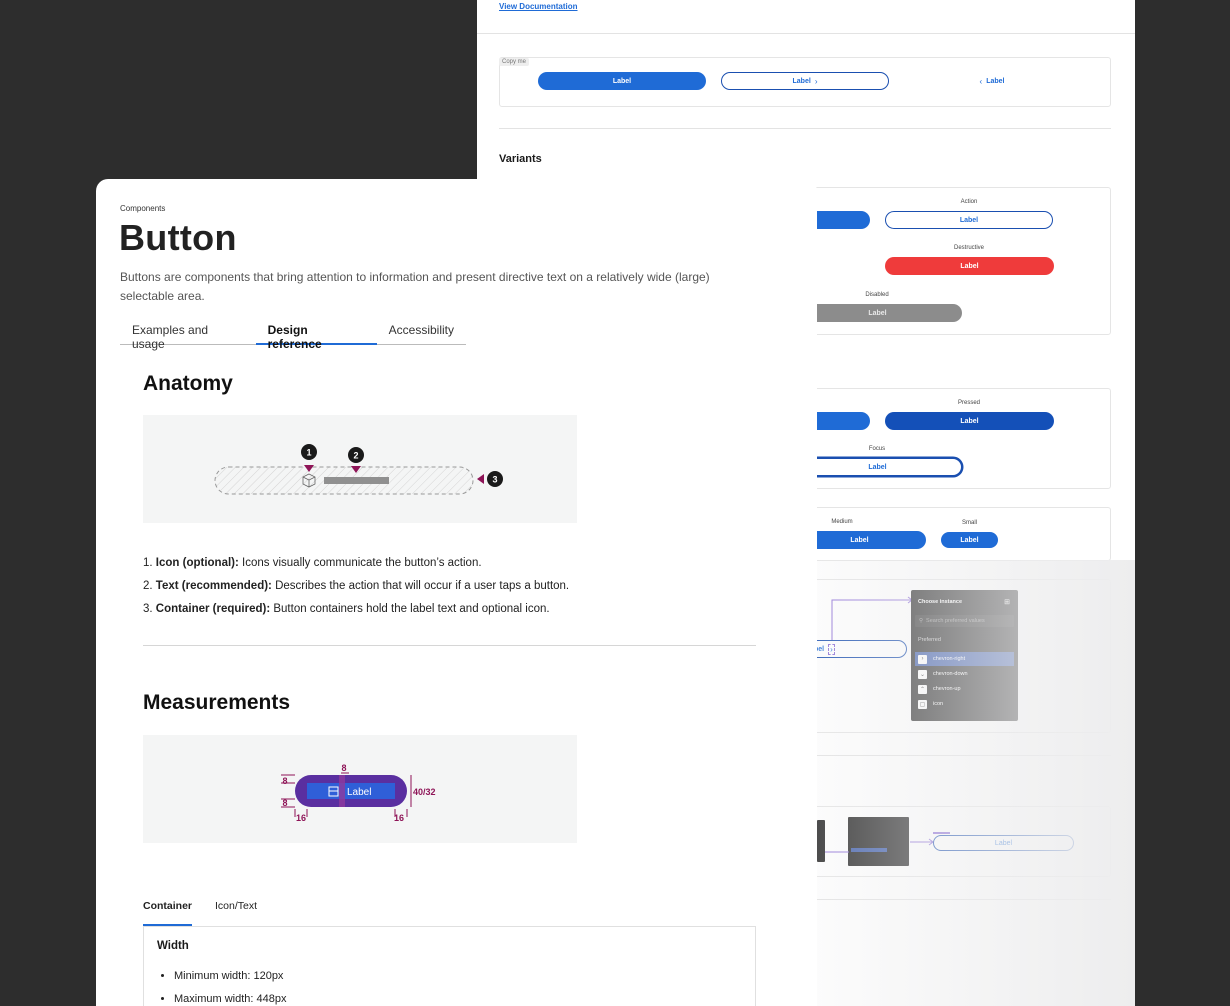  Describe the element at coordinates (879, 845) in the screenshot. I see `connector-line` at that location.